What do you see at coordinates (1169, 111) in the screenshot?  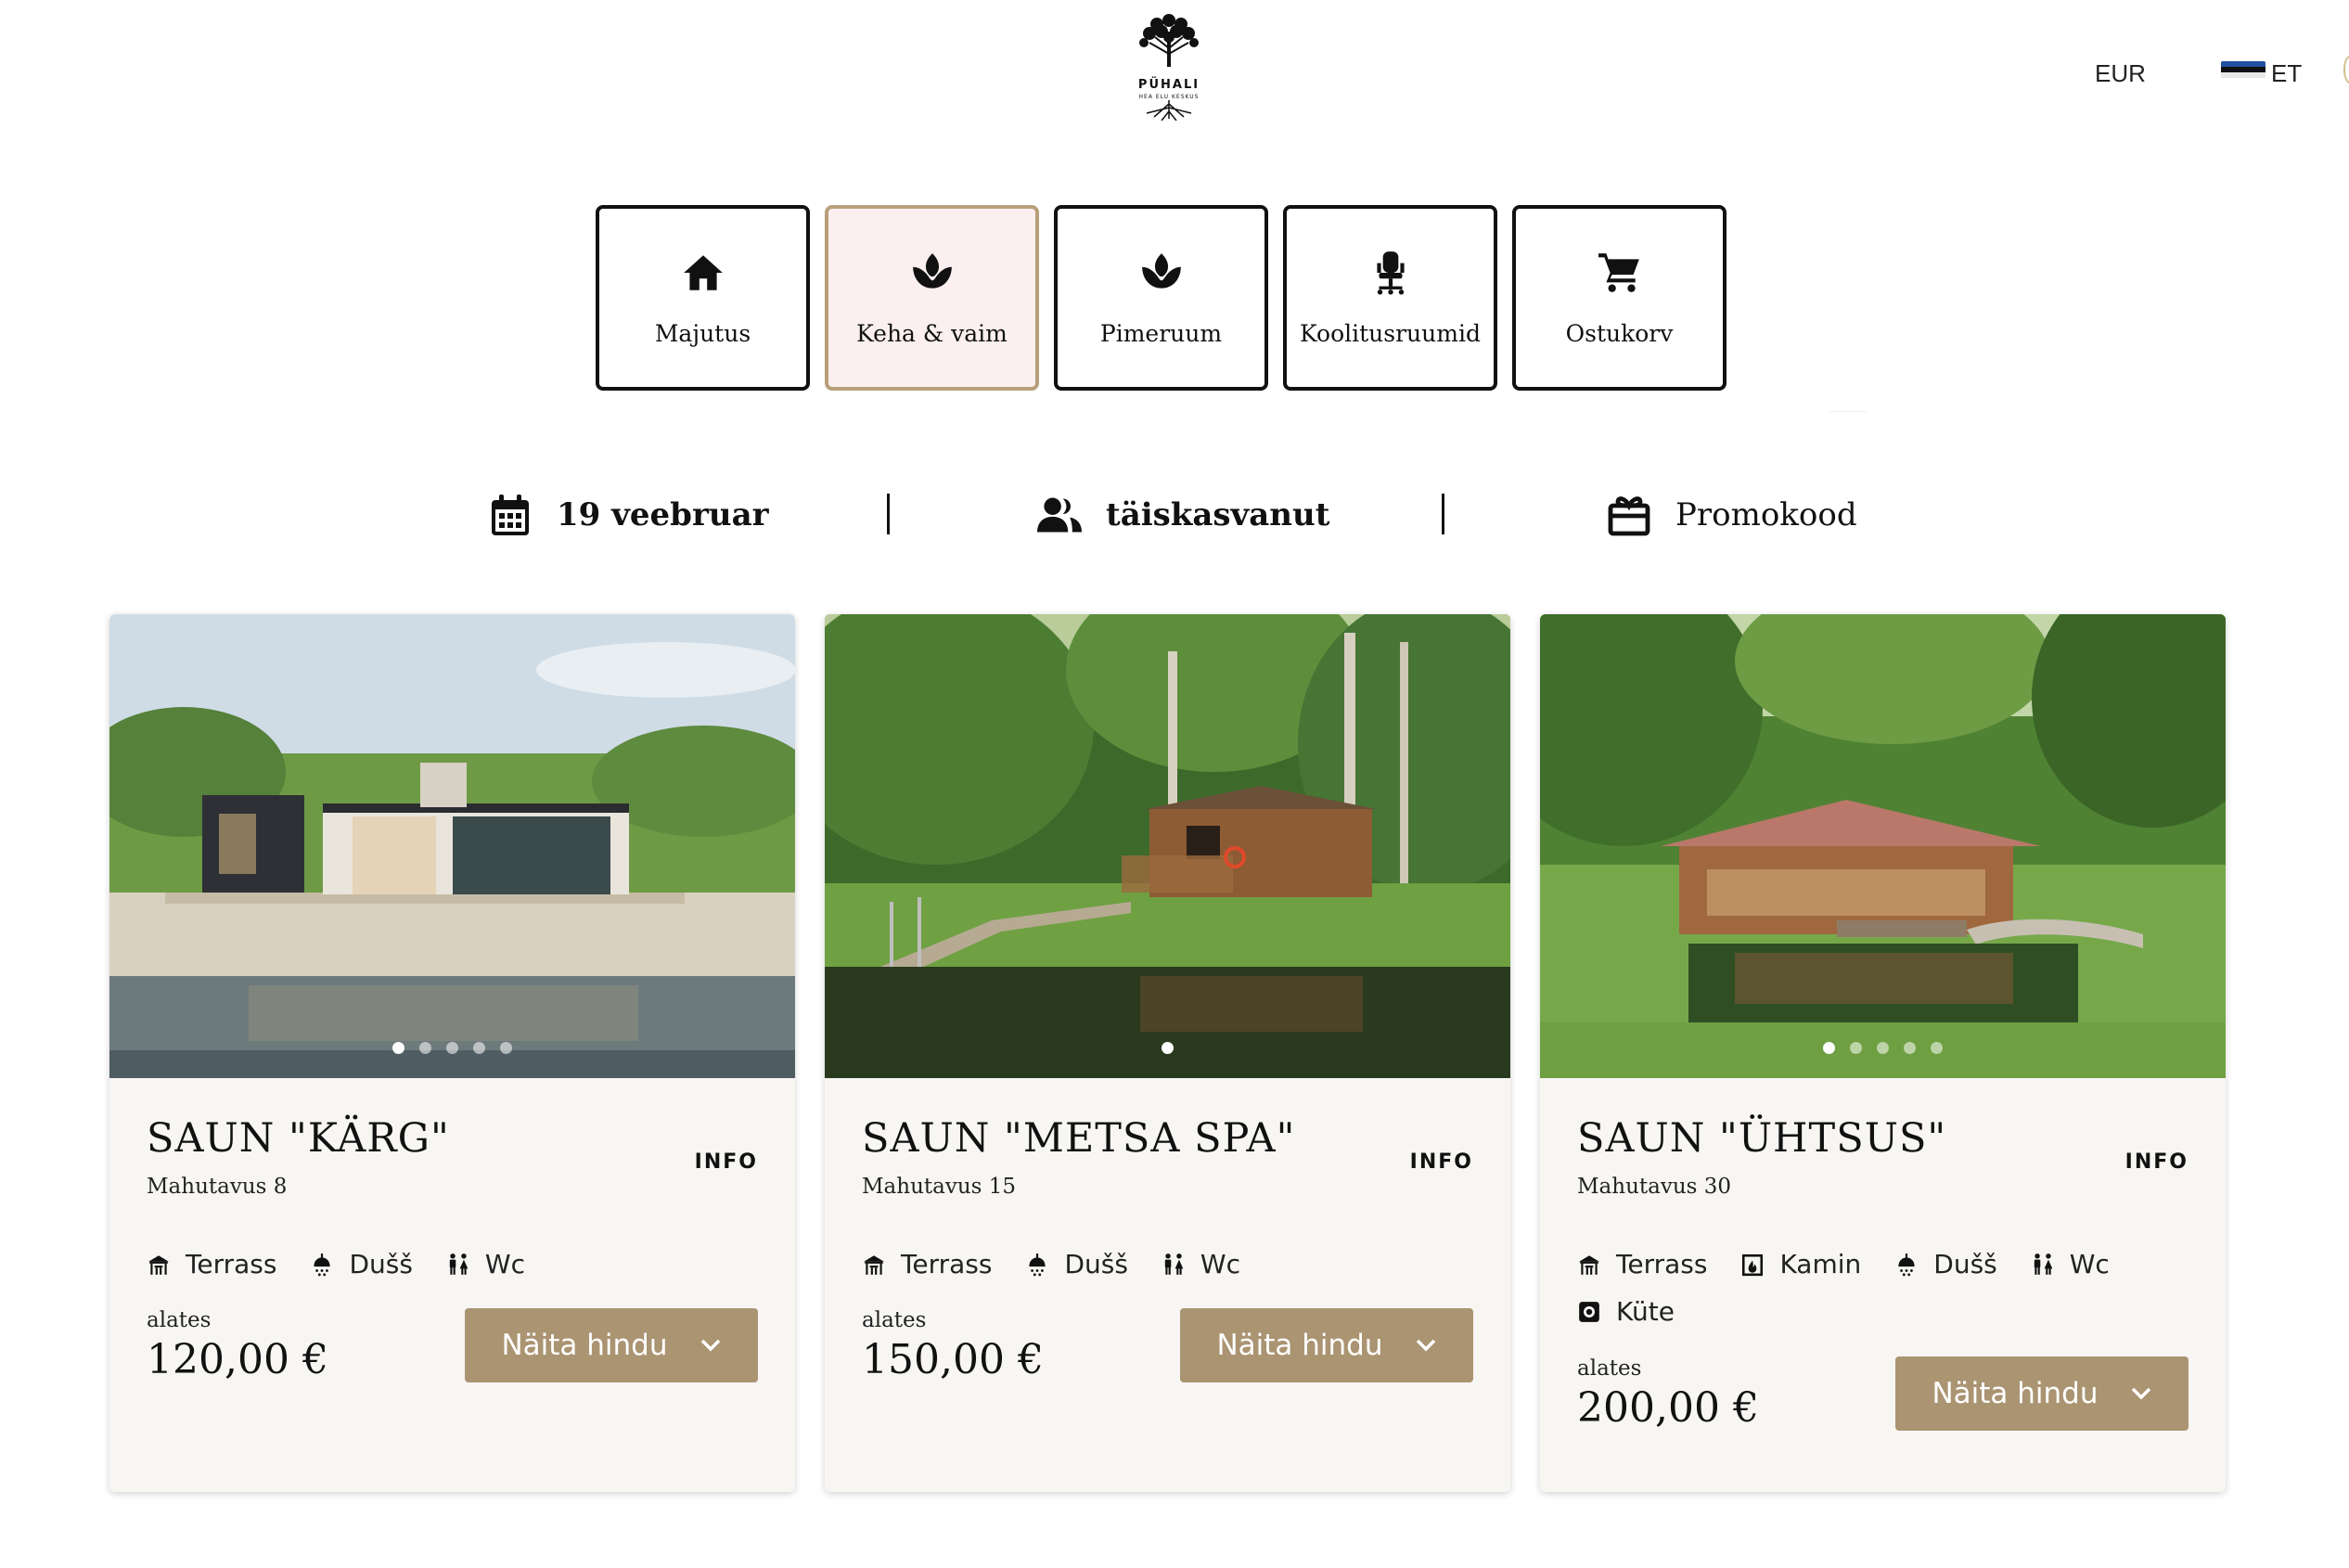 I see `roots-icon` at bounding box center [1169, 111].